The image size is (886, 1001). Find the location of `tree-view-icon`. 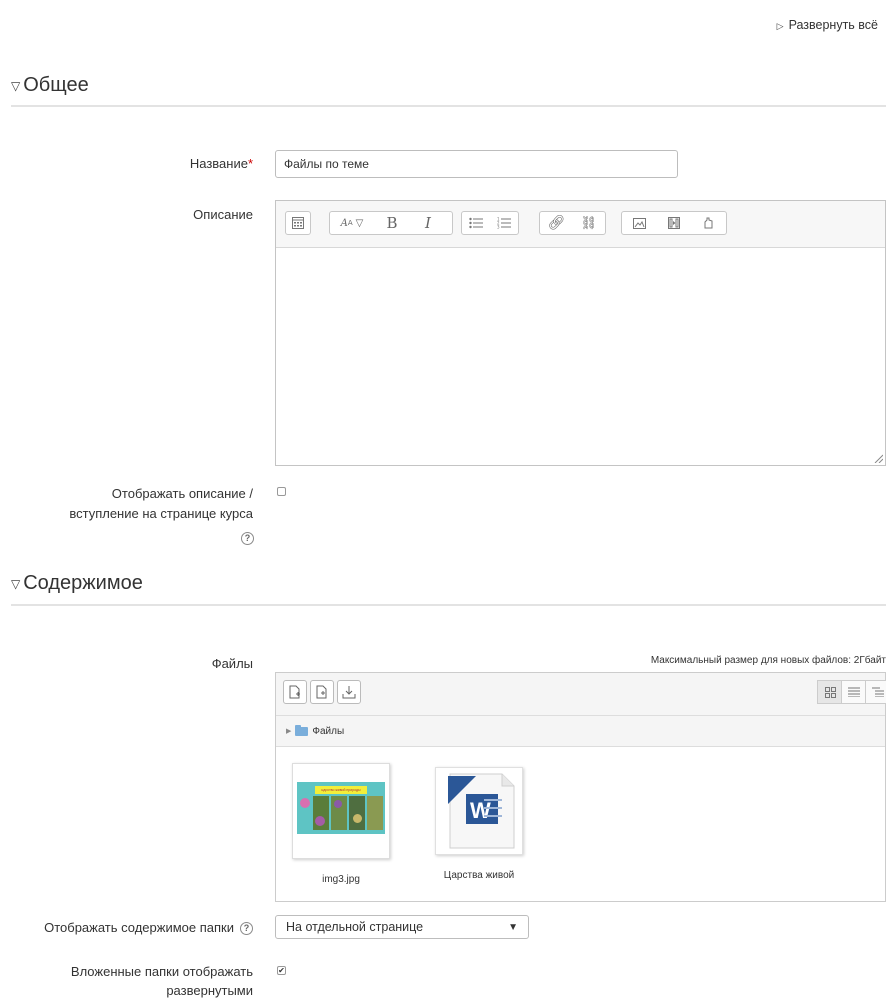

tree-view-icon is located at coordinates (875, 692).